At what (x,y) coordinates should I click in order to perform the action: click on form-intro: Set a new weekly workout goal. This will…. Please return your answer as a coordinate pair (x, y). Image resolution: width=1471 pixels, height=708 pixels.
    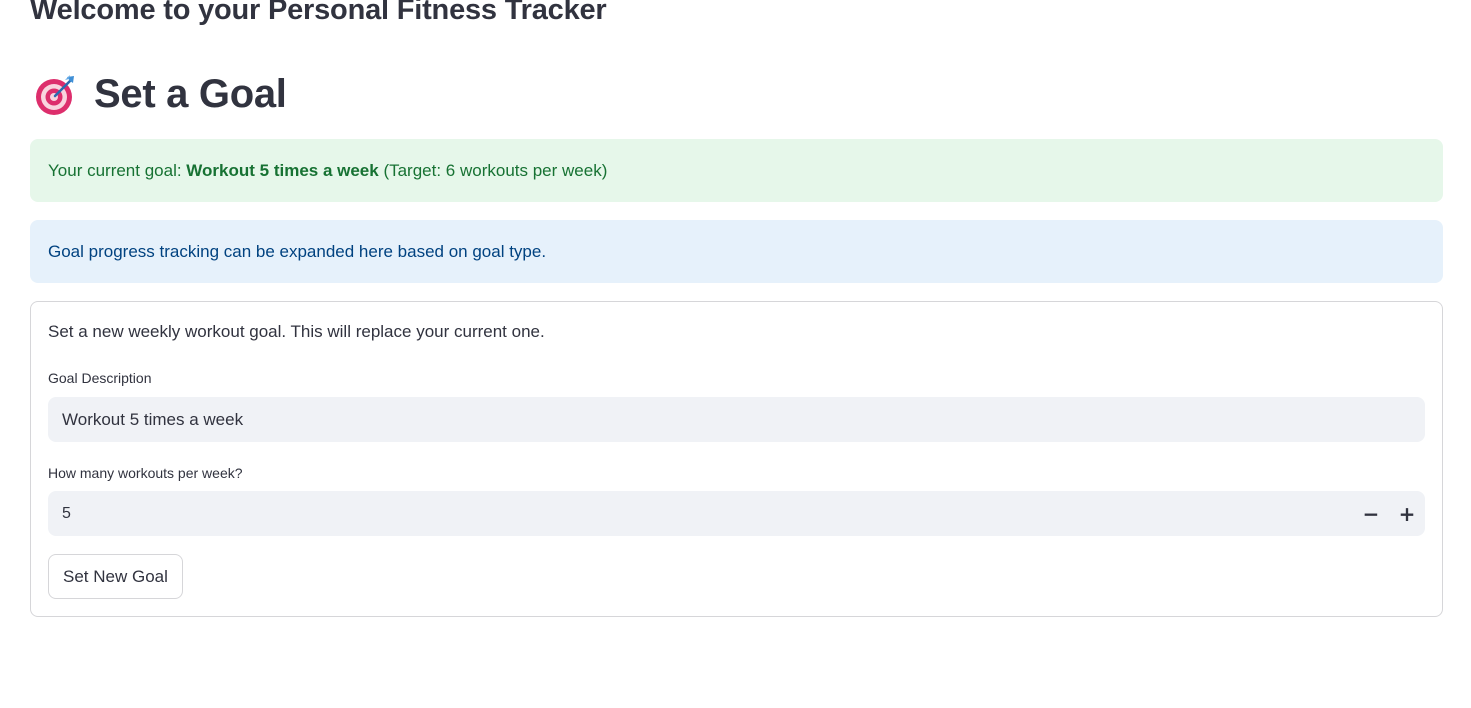
    Looking at the image, I should click on (296, 331).